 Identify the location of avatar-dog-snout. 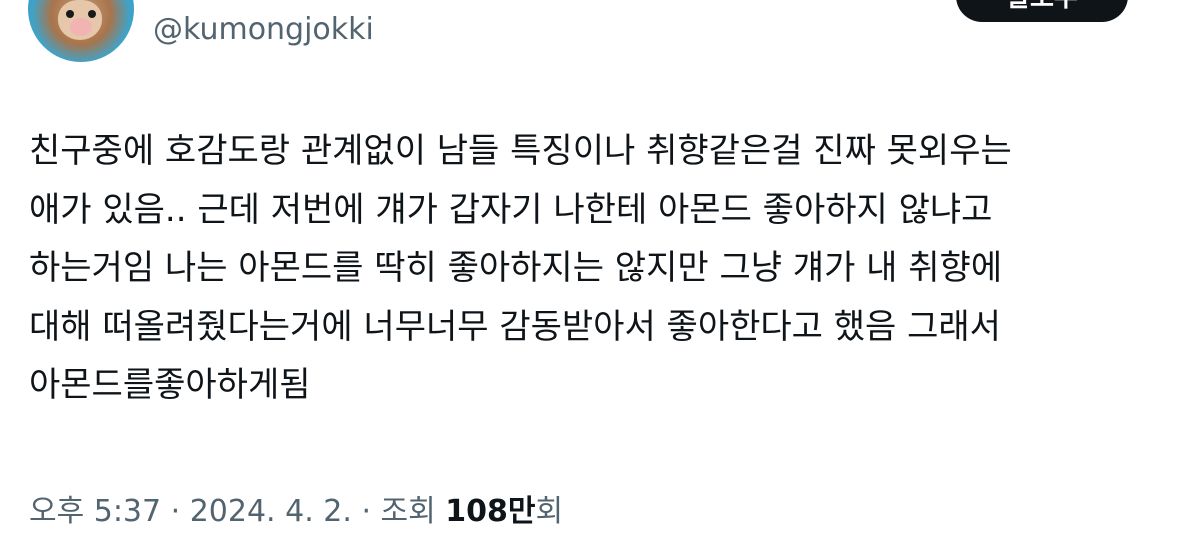
(81, 27).